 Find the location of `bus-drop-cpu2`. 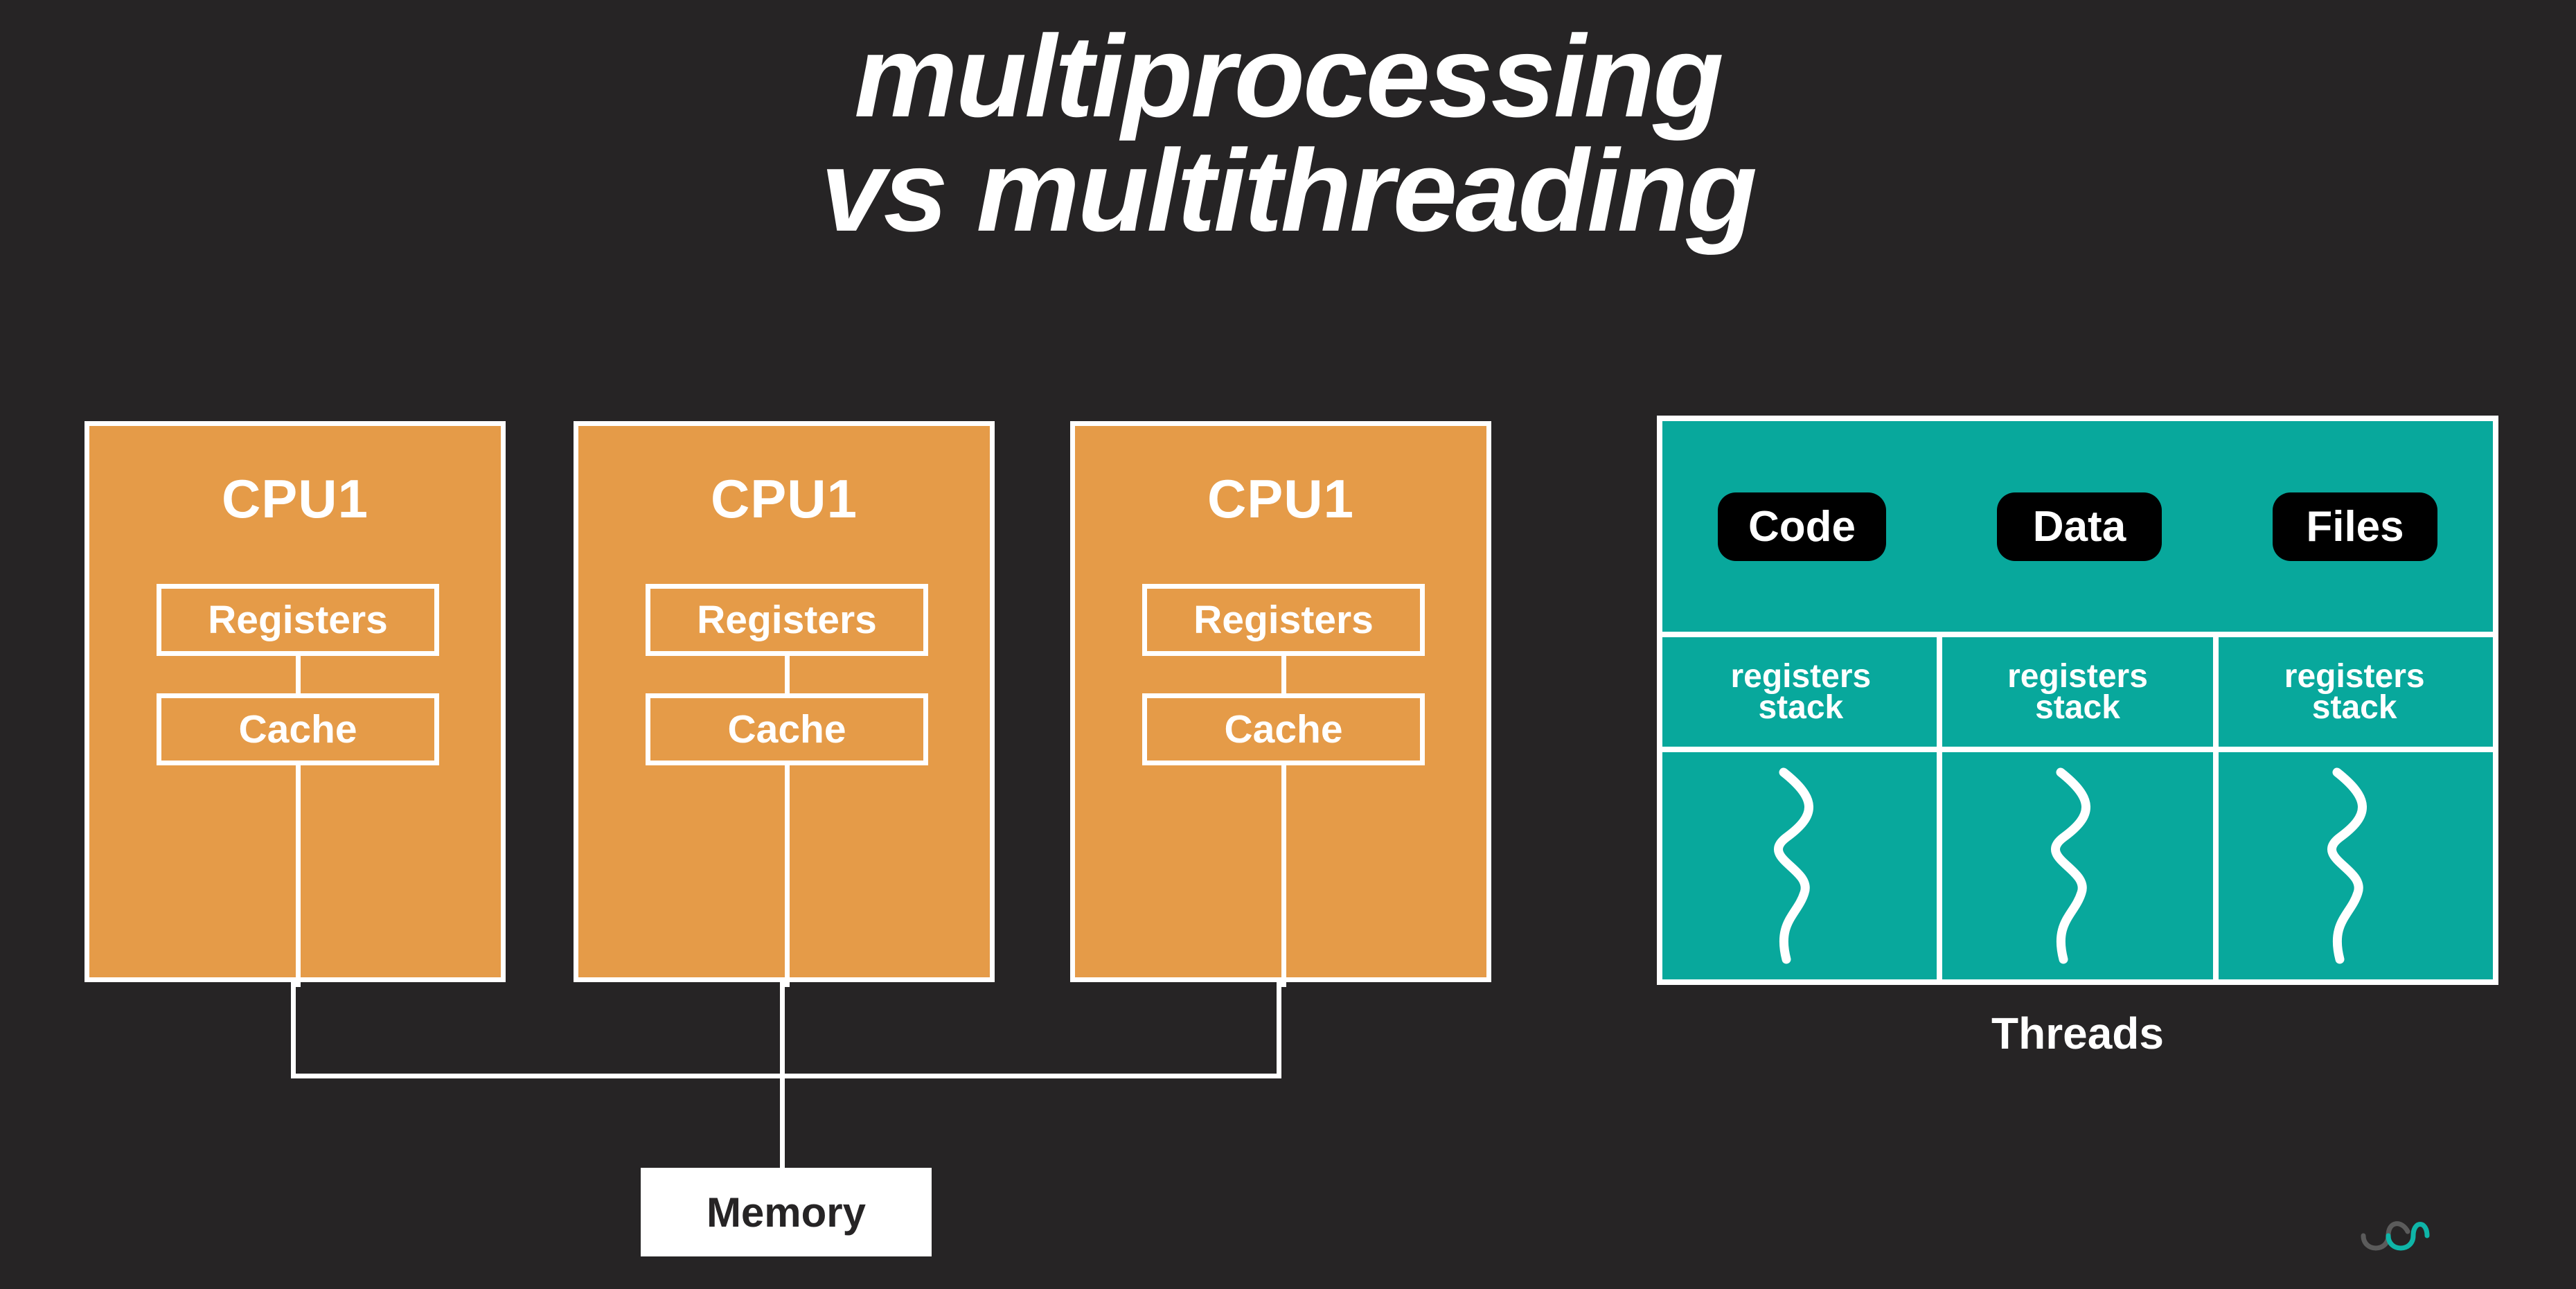

bus-drop-cpu2 is located at coordinates (782, 1028).